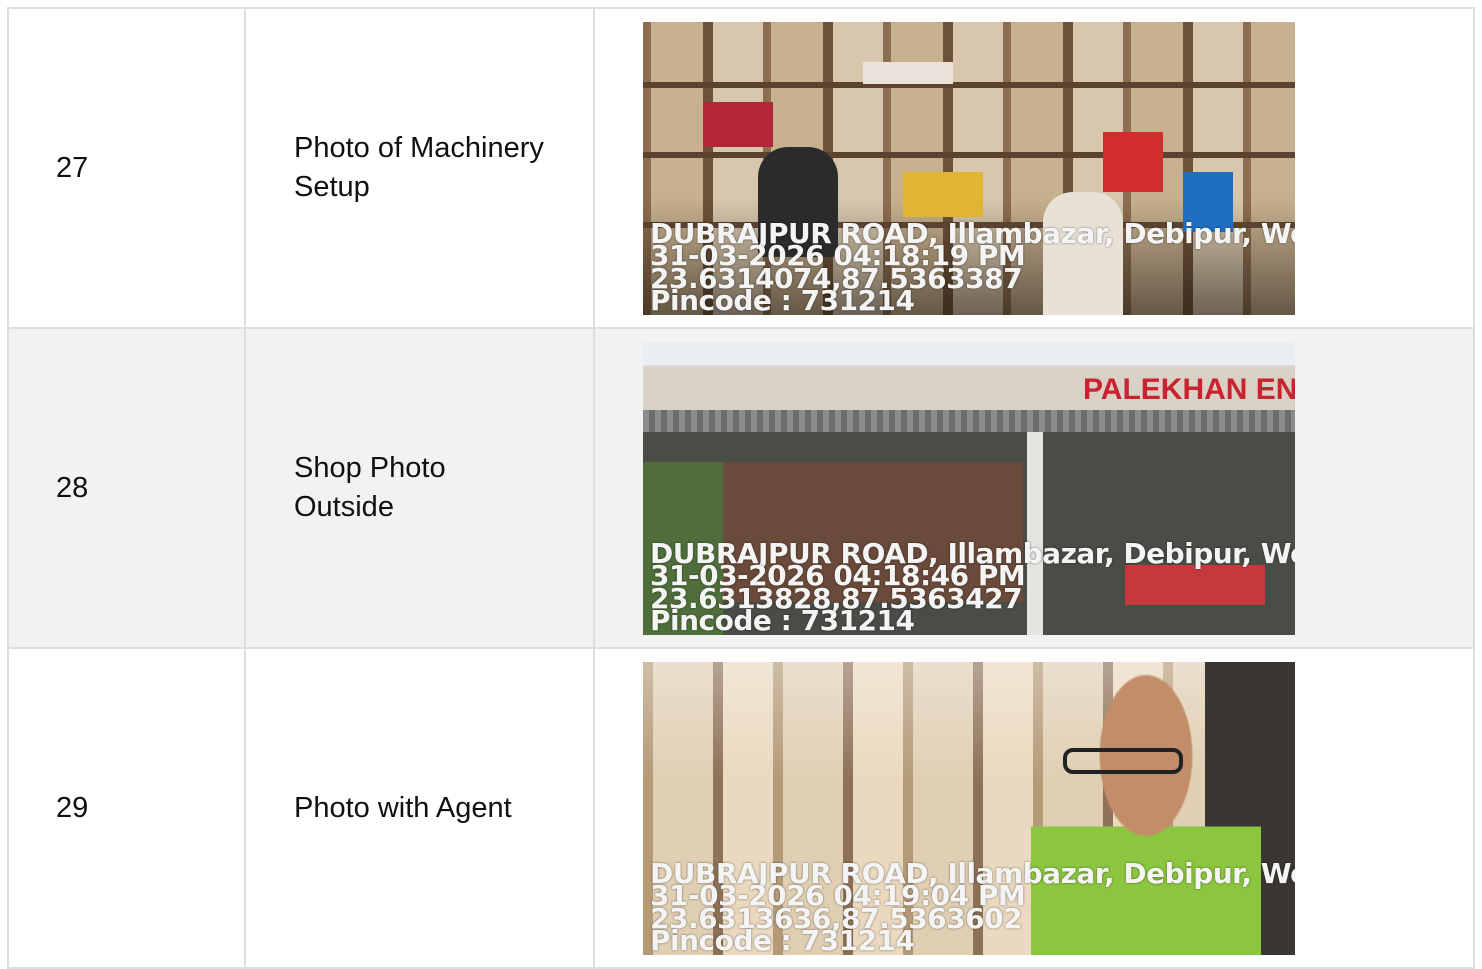  Describe the element at coordinates (370, 468) in the screenshot. I see `row-label-line1: Shop Photo` at that location.